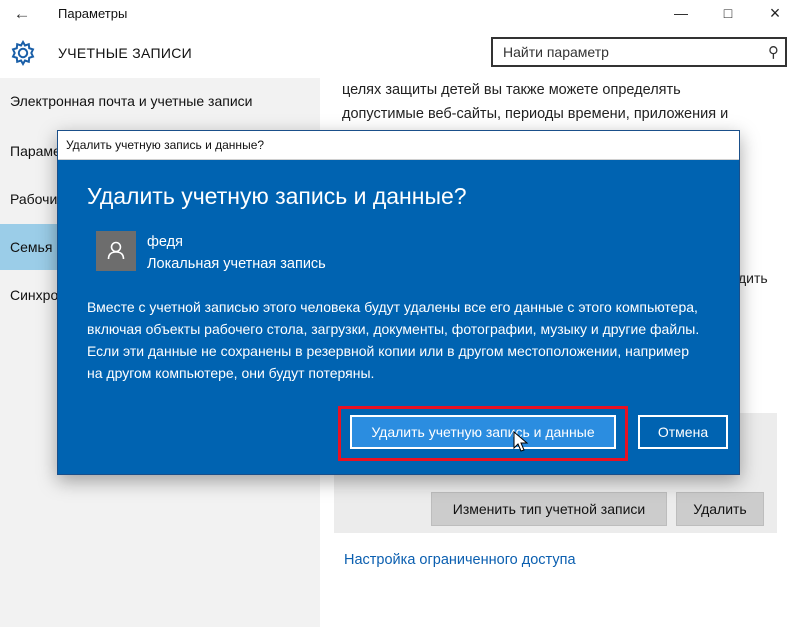 The height and width of the screenshot is (627, 799). What do you see at coordinates (720, 509) in the screenshot?
I see `delete-account-button: Удалить` at bounding box center [720, 509].